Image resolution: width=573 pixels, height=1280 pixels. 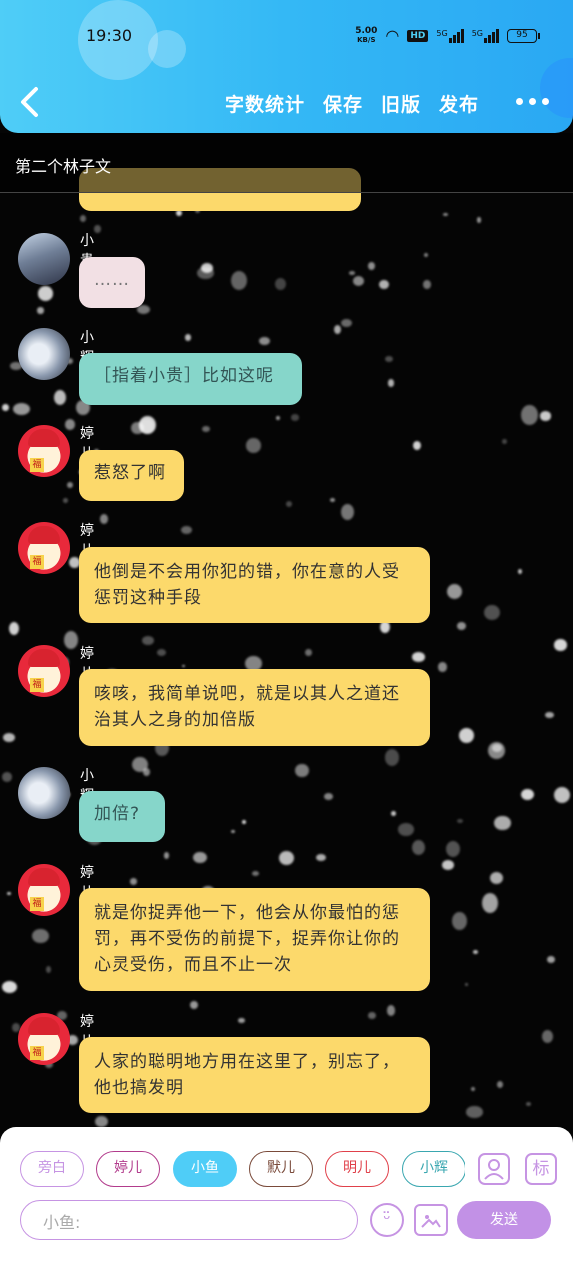 I want to click on message-bubble: 咳咳，我简单说吧，就是以其人之道还治其人之身的加倍版, so click(x=254, y=707).